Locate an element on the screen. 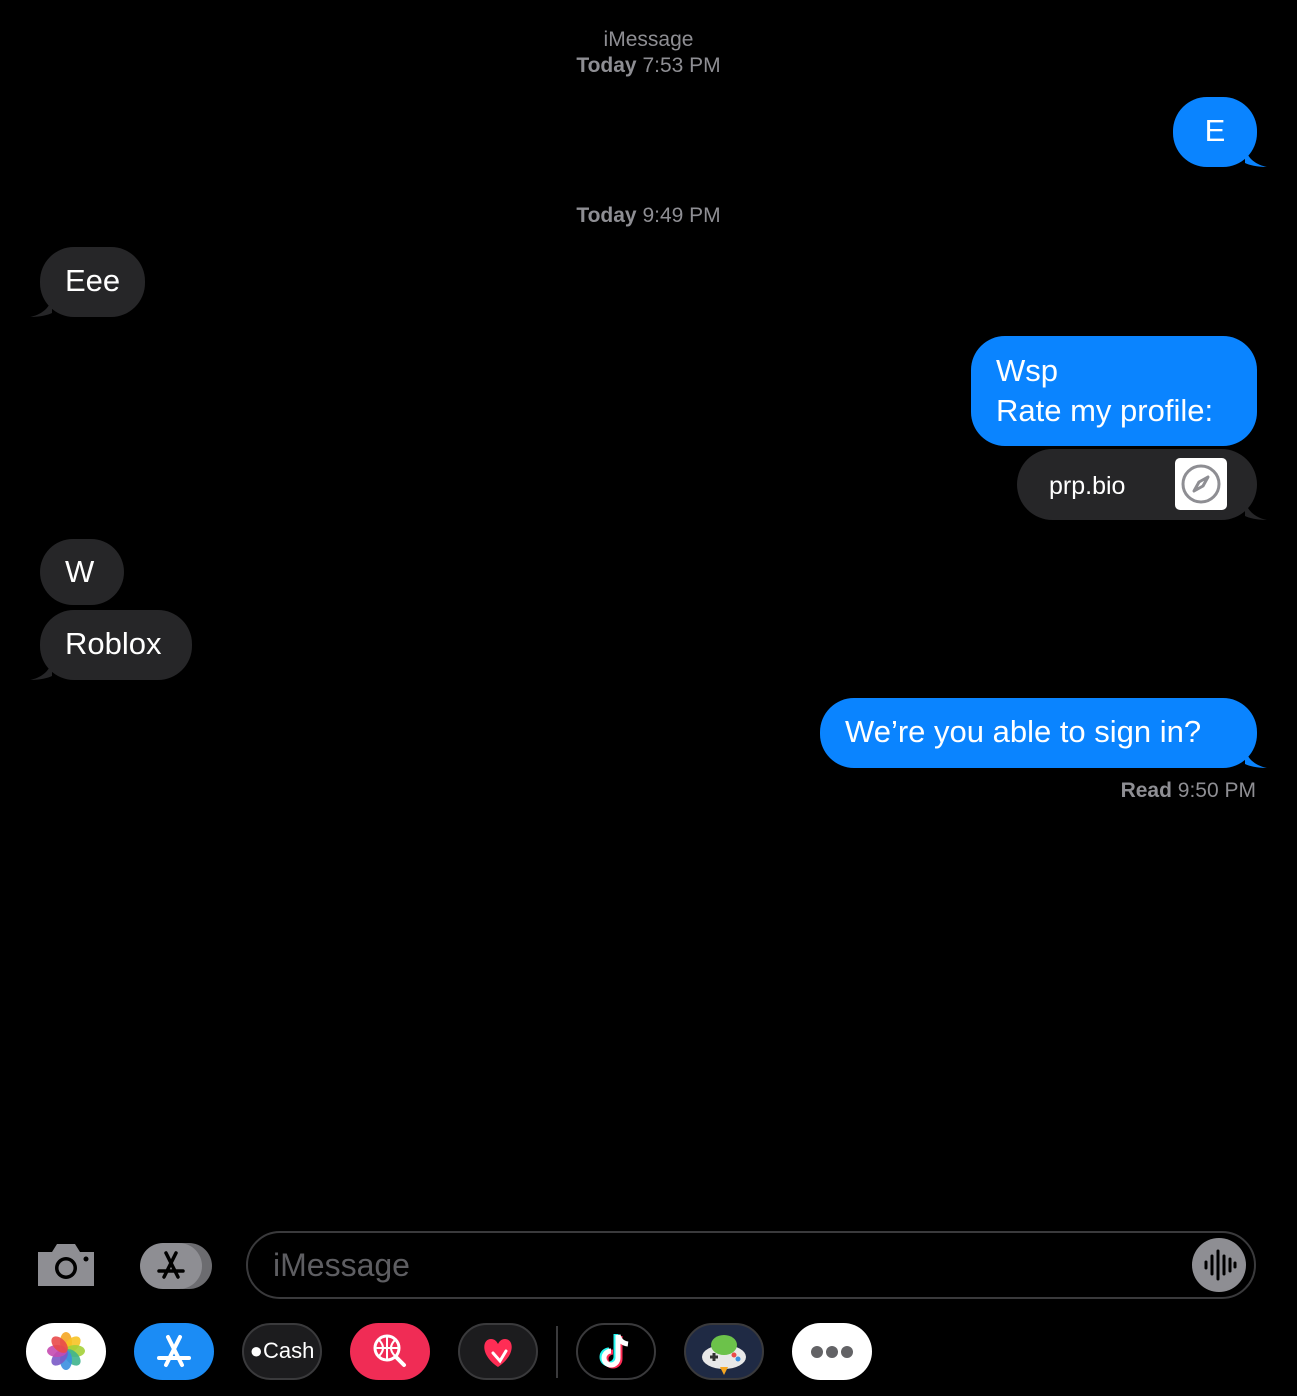  received-message: Eee is located at coordinates (92, 282).